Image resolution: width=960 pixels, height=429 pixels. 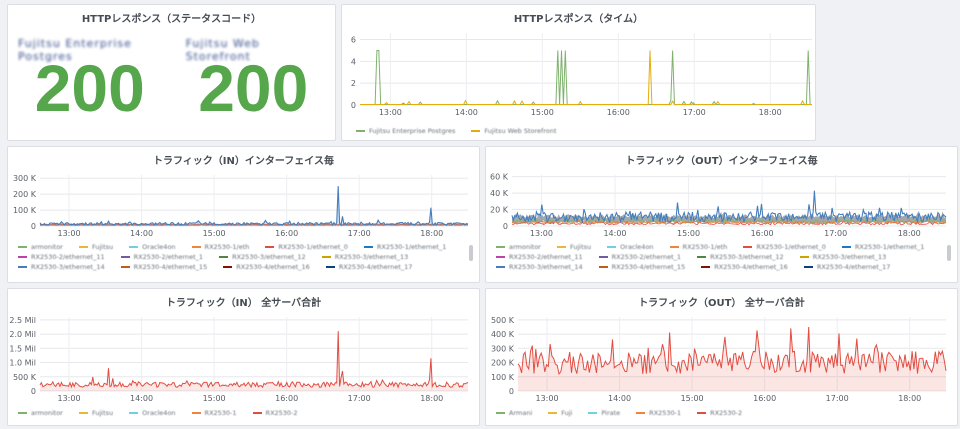 What do you see at coordinates (171, 88) in the screenshot?
I see `stat-values: 200 200` at bounding box center [171, 88].